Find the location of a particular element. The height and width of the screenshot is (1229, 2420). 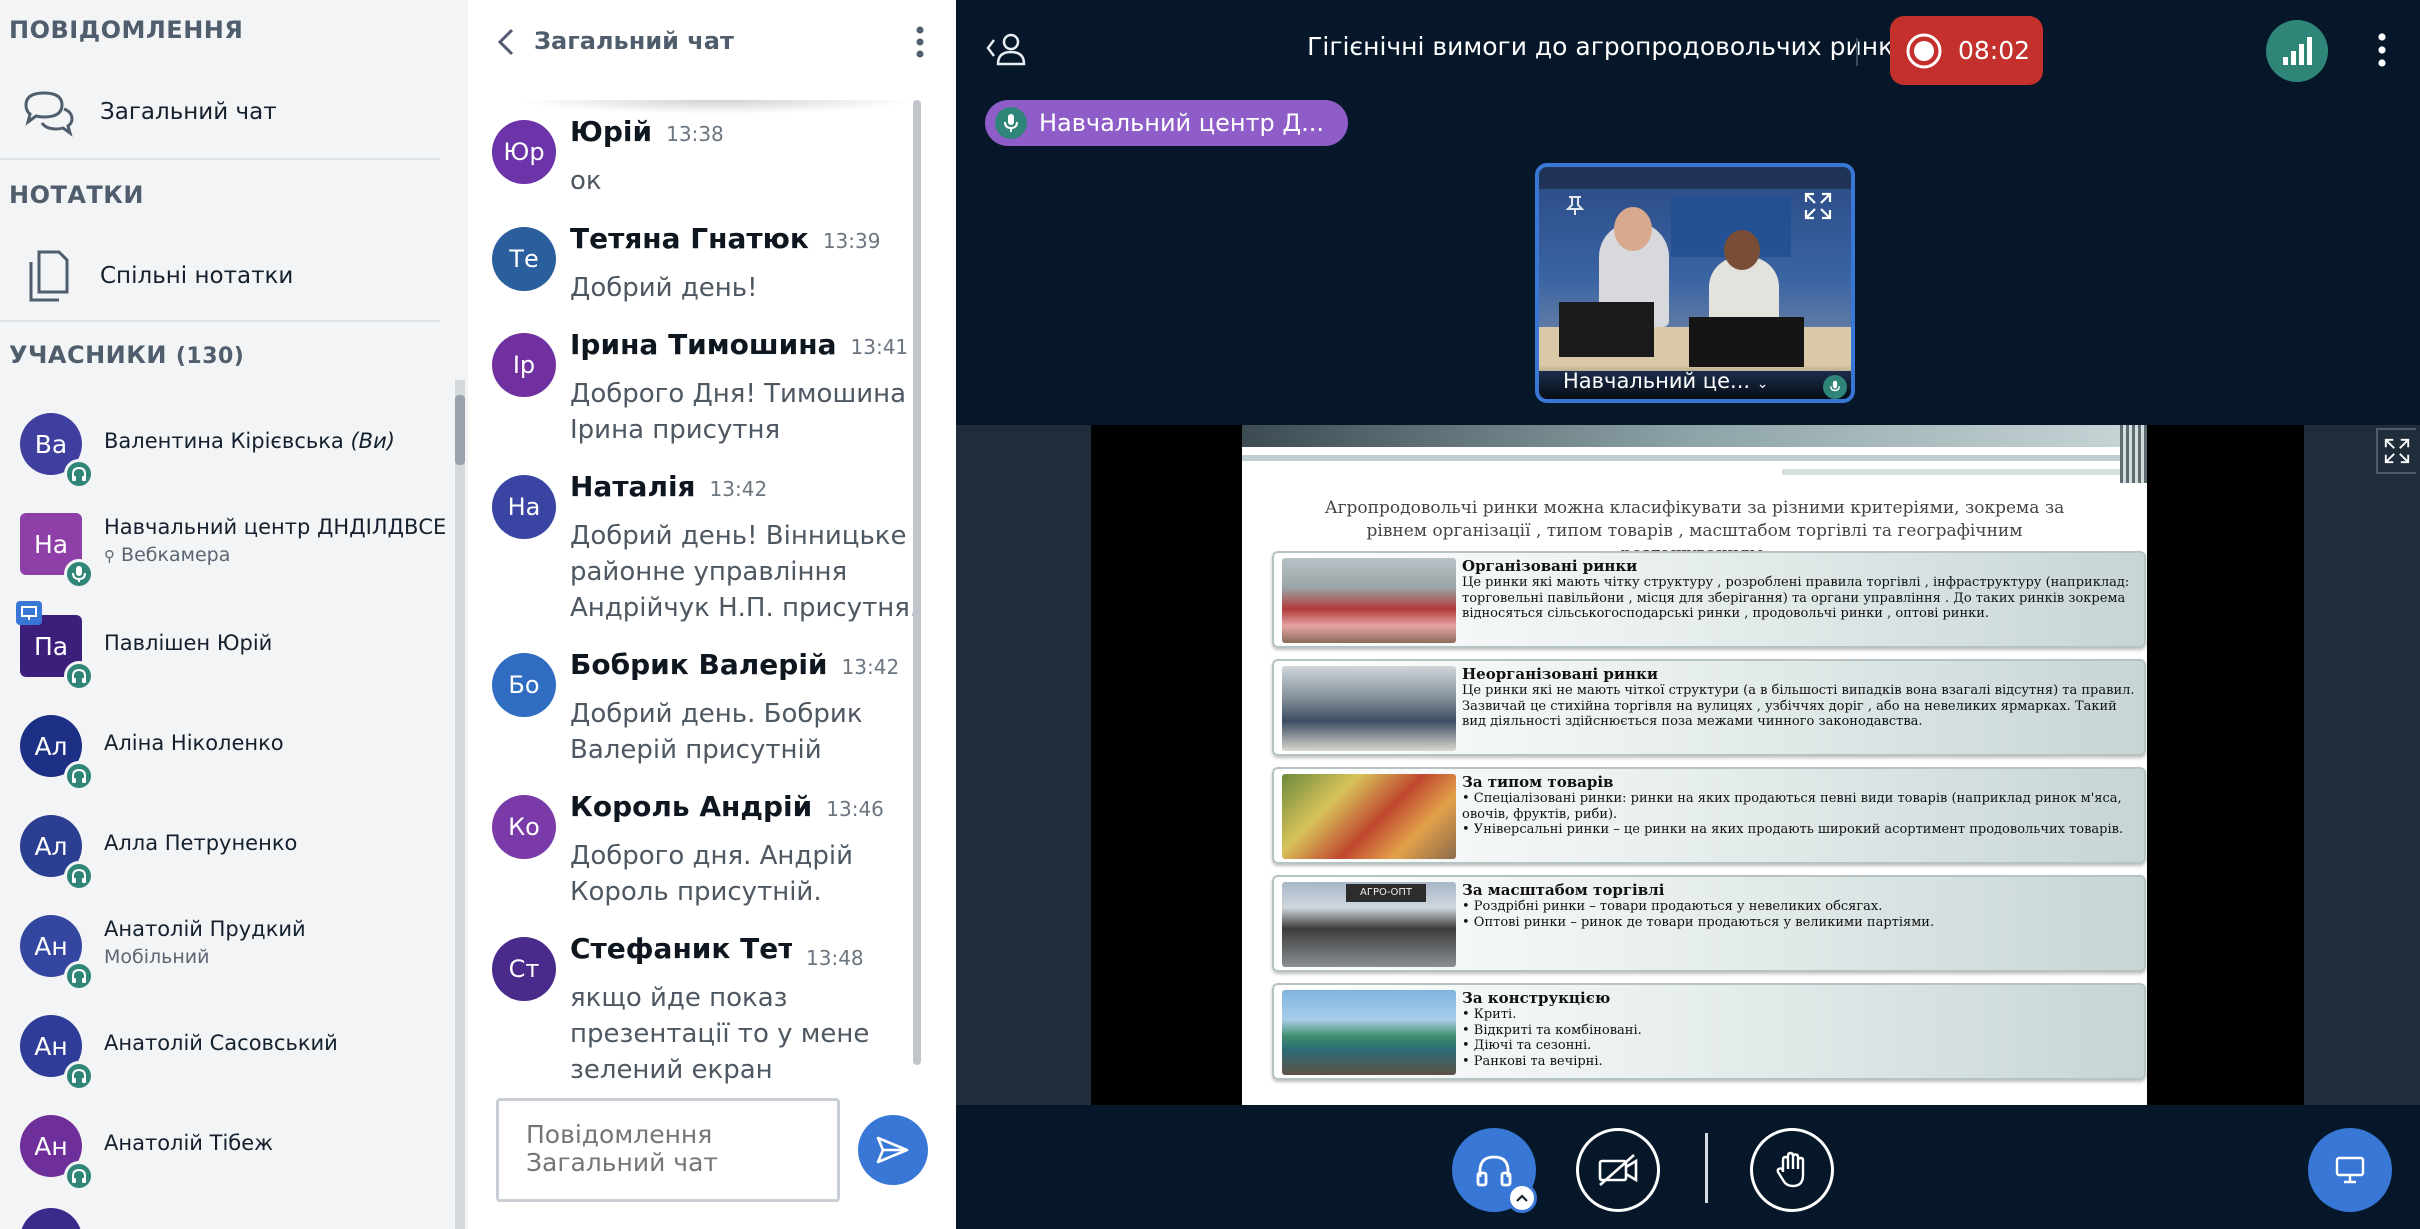

screen-share-button is located at coordinates (2350, 1170).